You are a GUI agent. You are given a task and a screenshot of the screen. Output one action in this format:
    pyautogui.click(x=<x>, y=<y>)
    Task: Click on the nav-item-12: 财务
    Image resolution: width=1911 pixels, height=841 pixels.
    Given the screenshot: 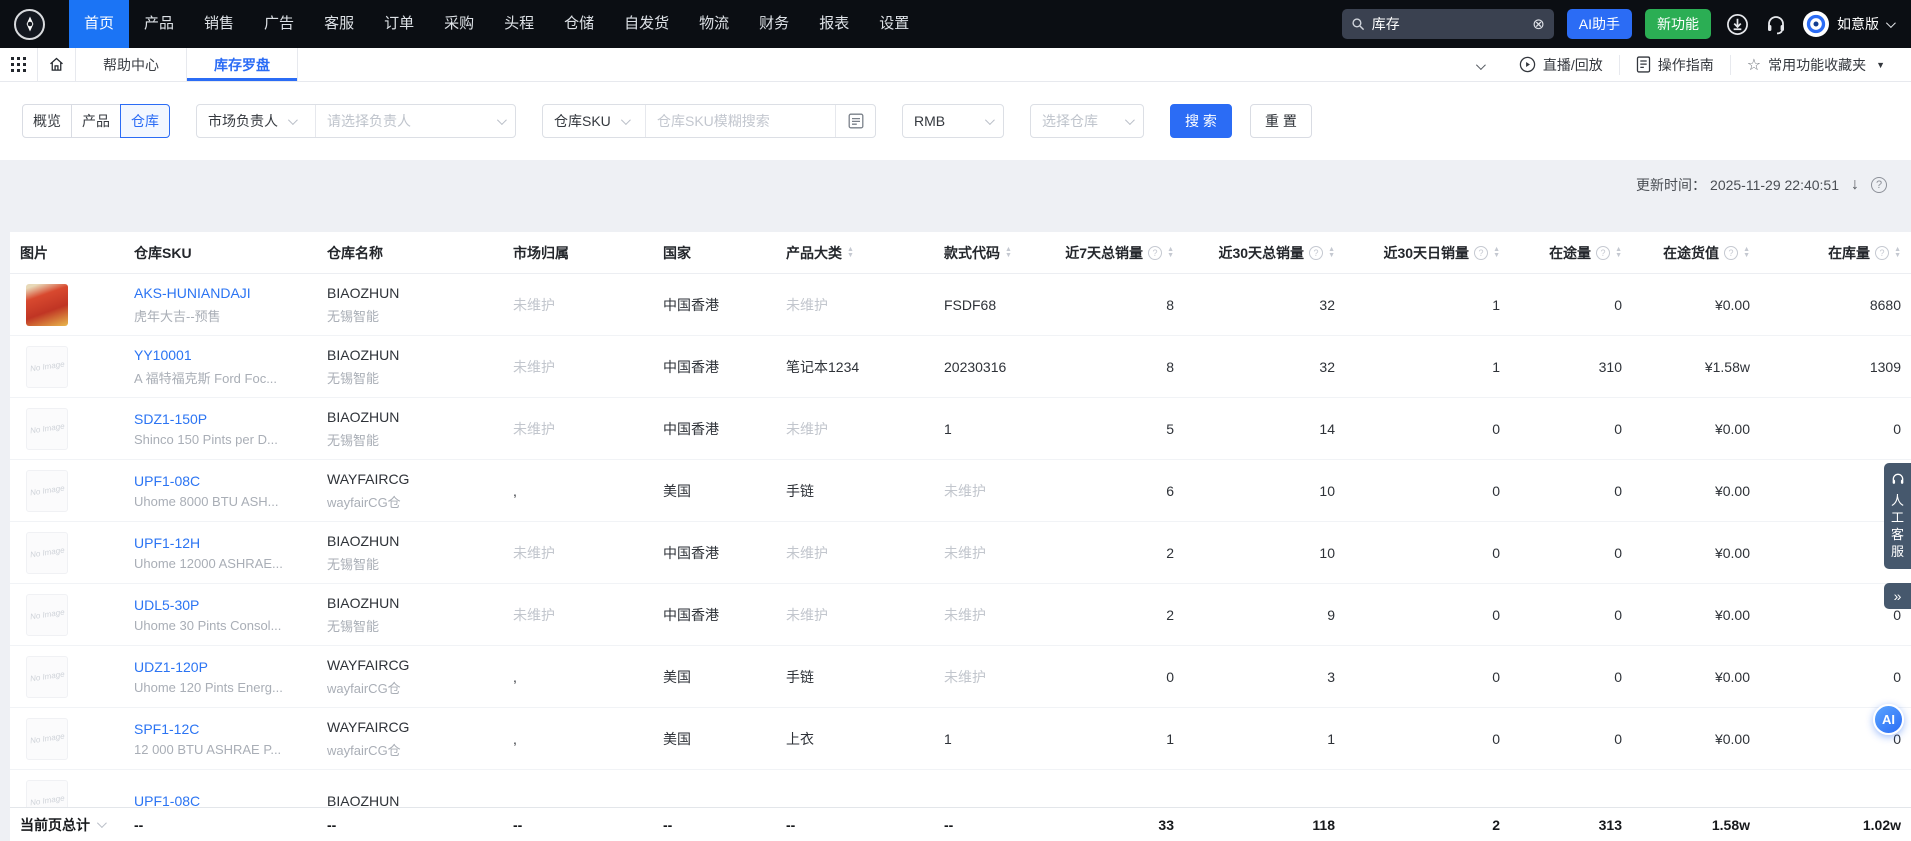 What is the action you would take?
    pyautogui.click(x=774, y=24)
    